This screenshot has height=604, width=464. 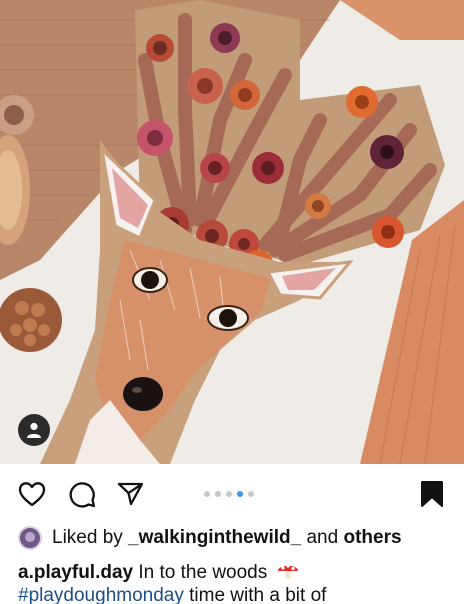 What do you see at coordinates (240, 494) in the screenshot?
I see `carousel-dot-active` at bounding box center [240, 494].